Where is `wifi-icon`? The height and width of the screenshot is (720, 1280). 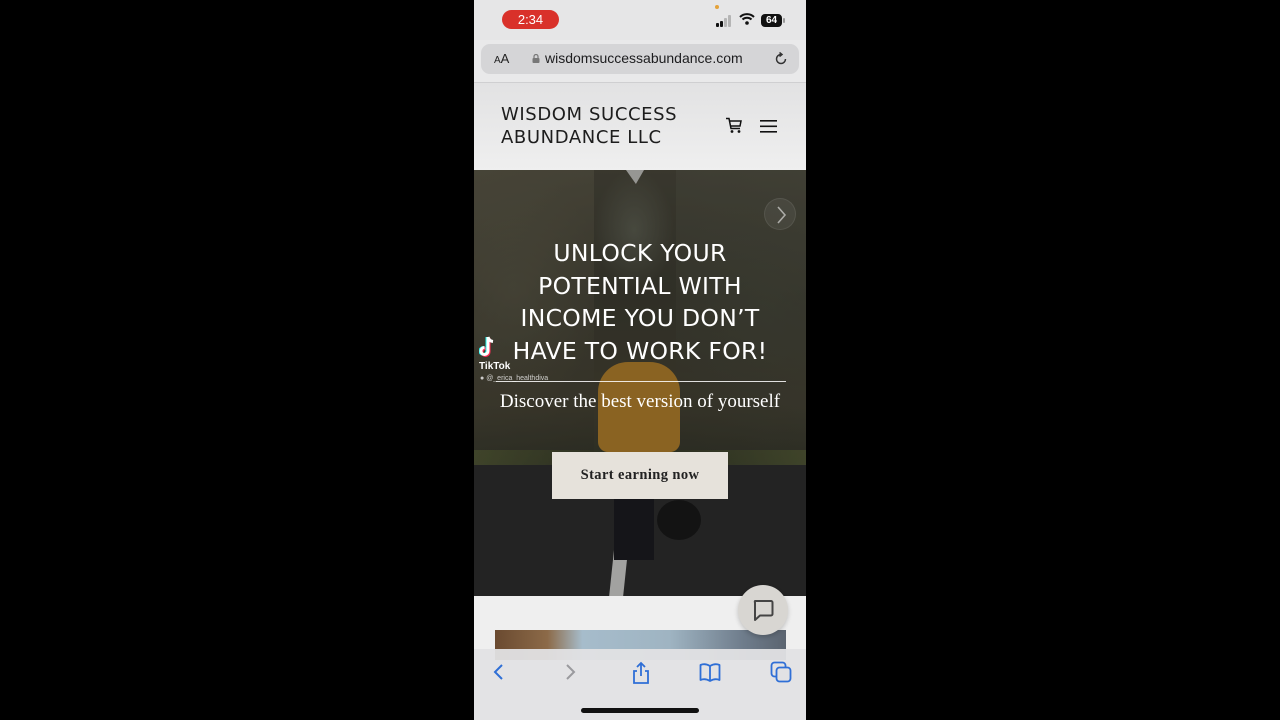 wifi-icon is located at coordinates (747, 19).